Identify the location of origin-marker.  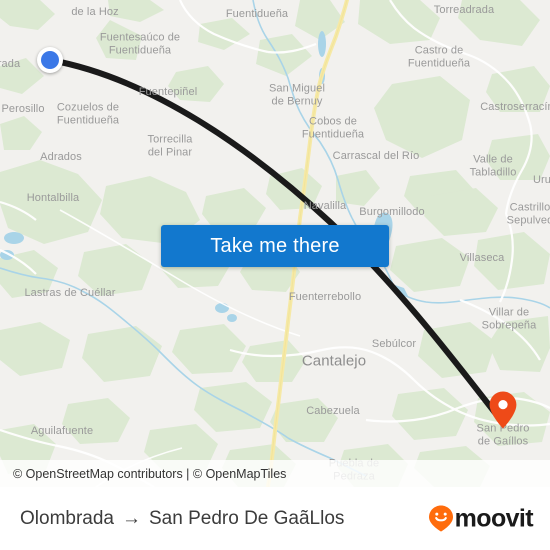
(50, 60).